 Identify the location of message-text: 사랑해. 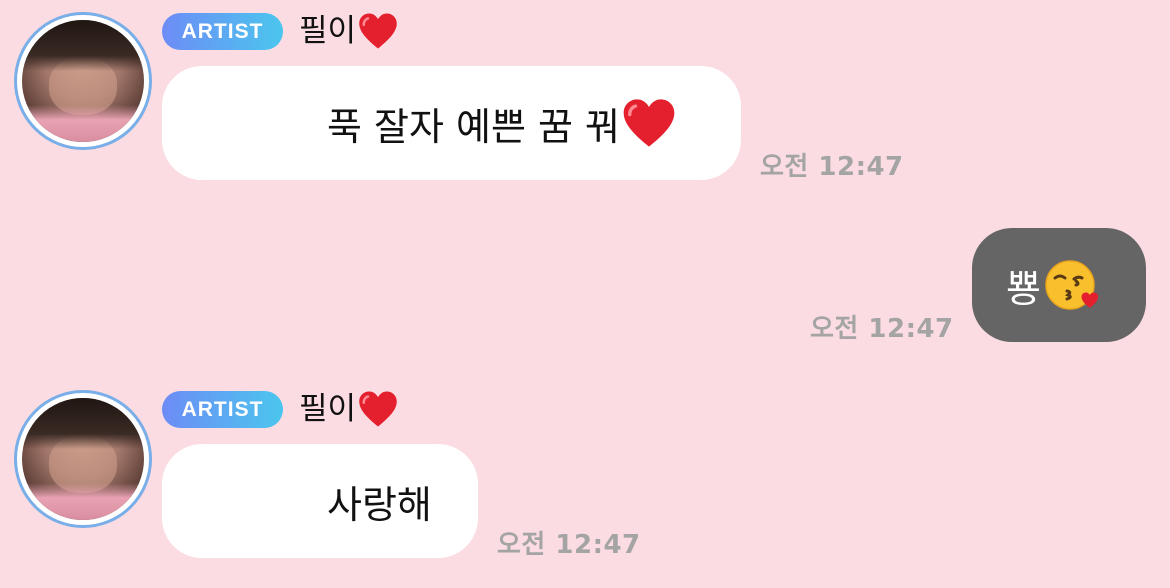
(379, 504).